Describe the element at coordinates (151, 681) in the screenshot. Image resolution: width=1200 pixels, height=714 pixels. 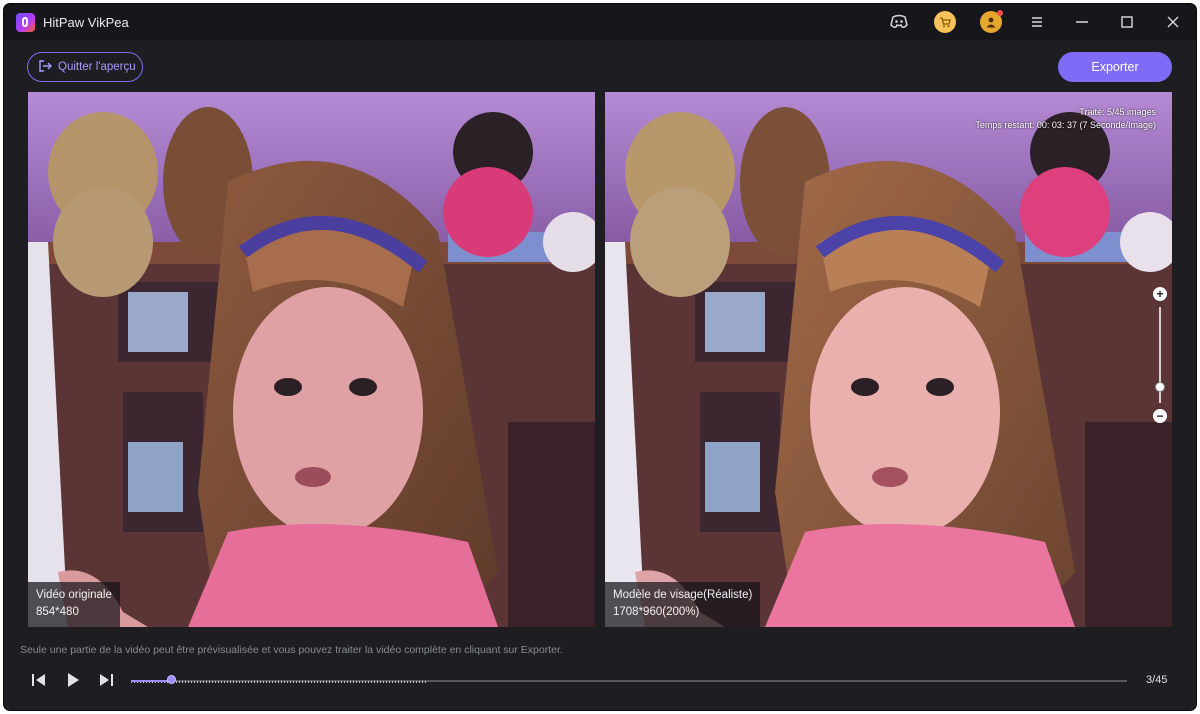
I see `timeline-progress` at that location.